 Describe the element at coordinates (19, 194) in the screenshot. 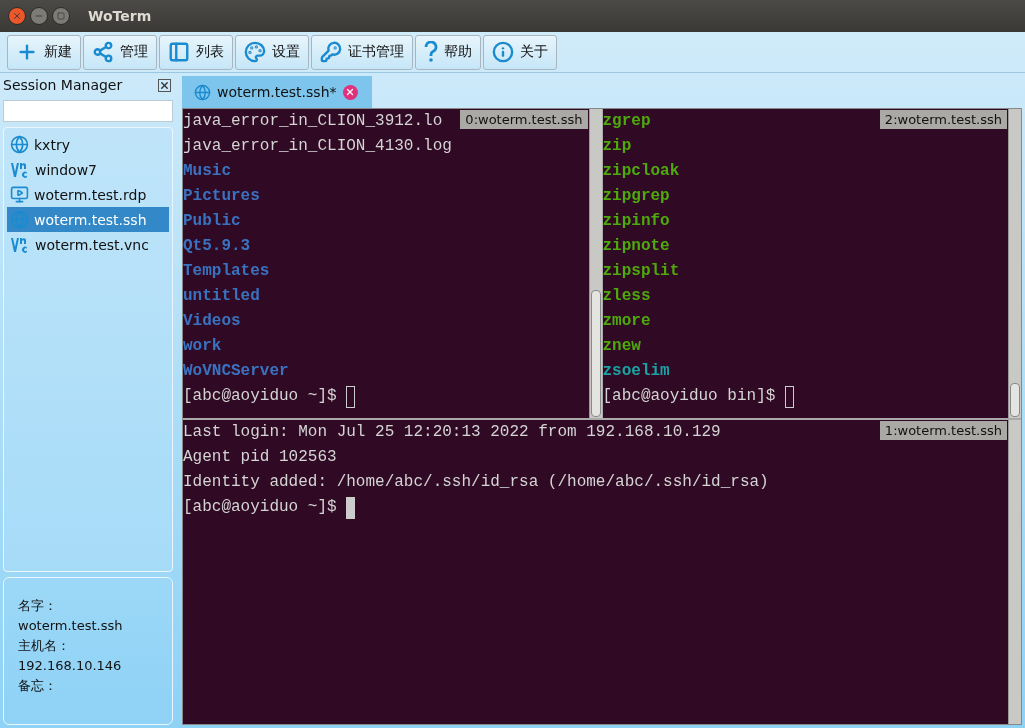

I see `monitor-icon` at that location.